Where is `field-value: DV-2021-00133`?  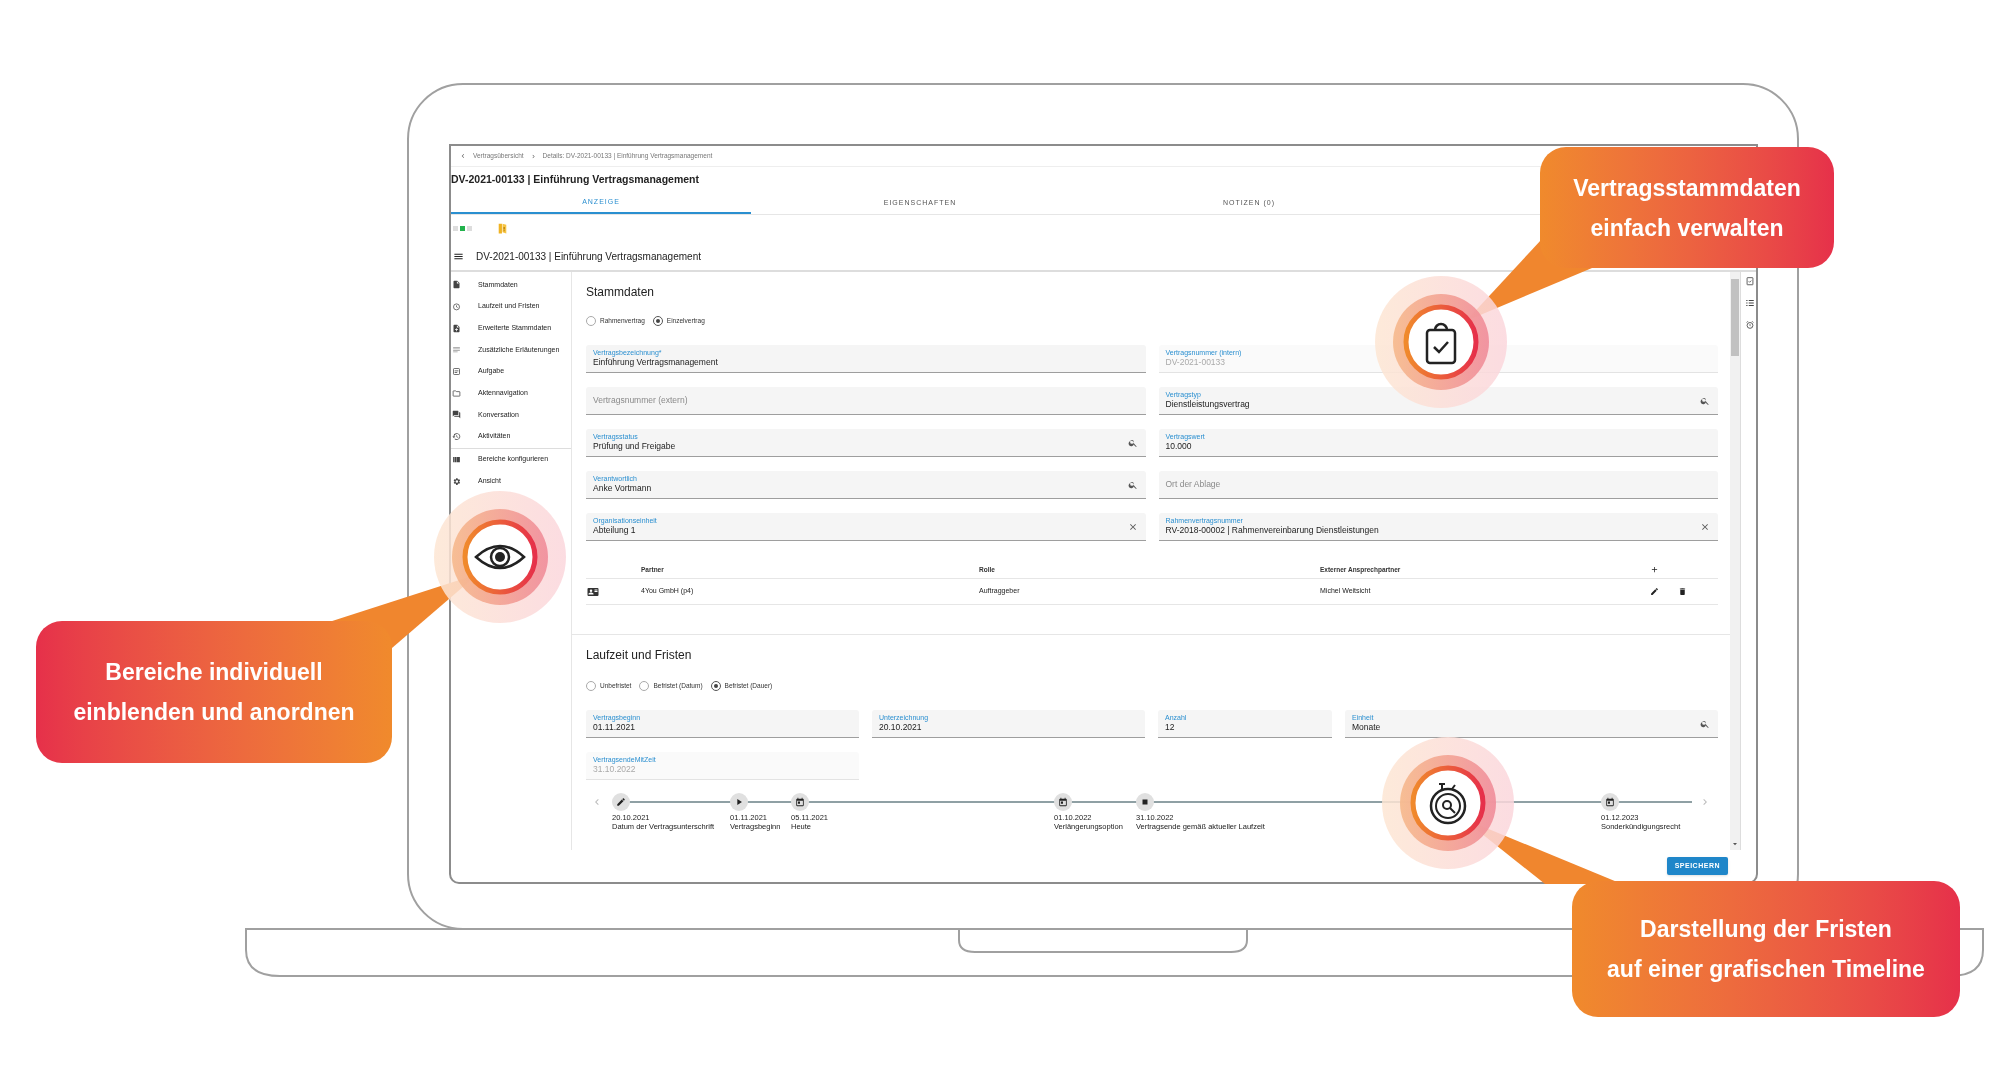 field-value: DV-2021-00133 is located at coordinates (1195, 362).